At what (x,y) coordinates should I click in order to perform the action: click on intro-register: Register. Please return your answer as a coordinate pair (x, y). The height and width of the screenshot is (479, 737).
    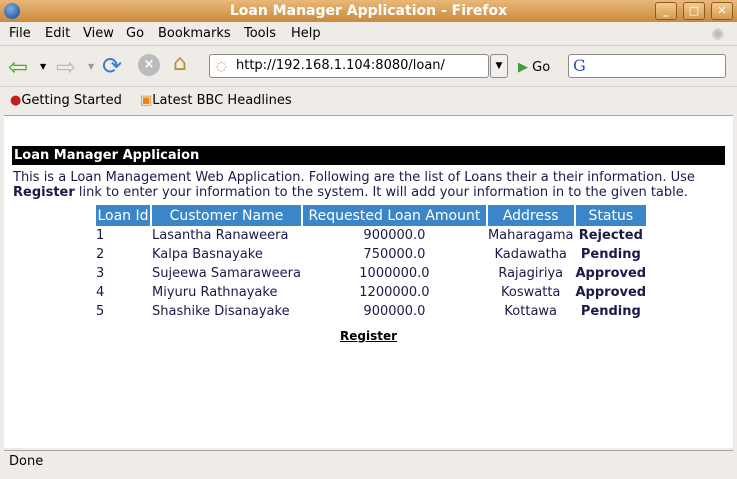
    Looking at the image, I should click on (44, 192).